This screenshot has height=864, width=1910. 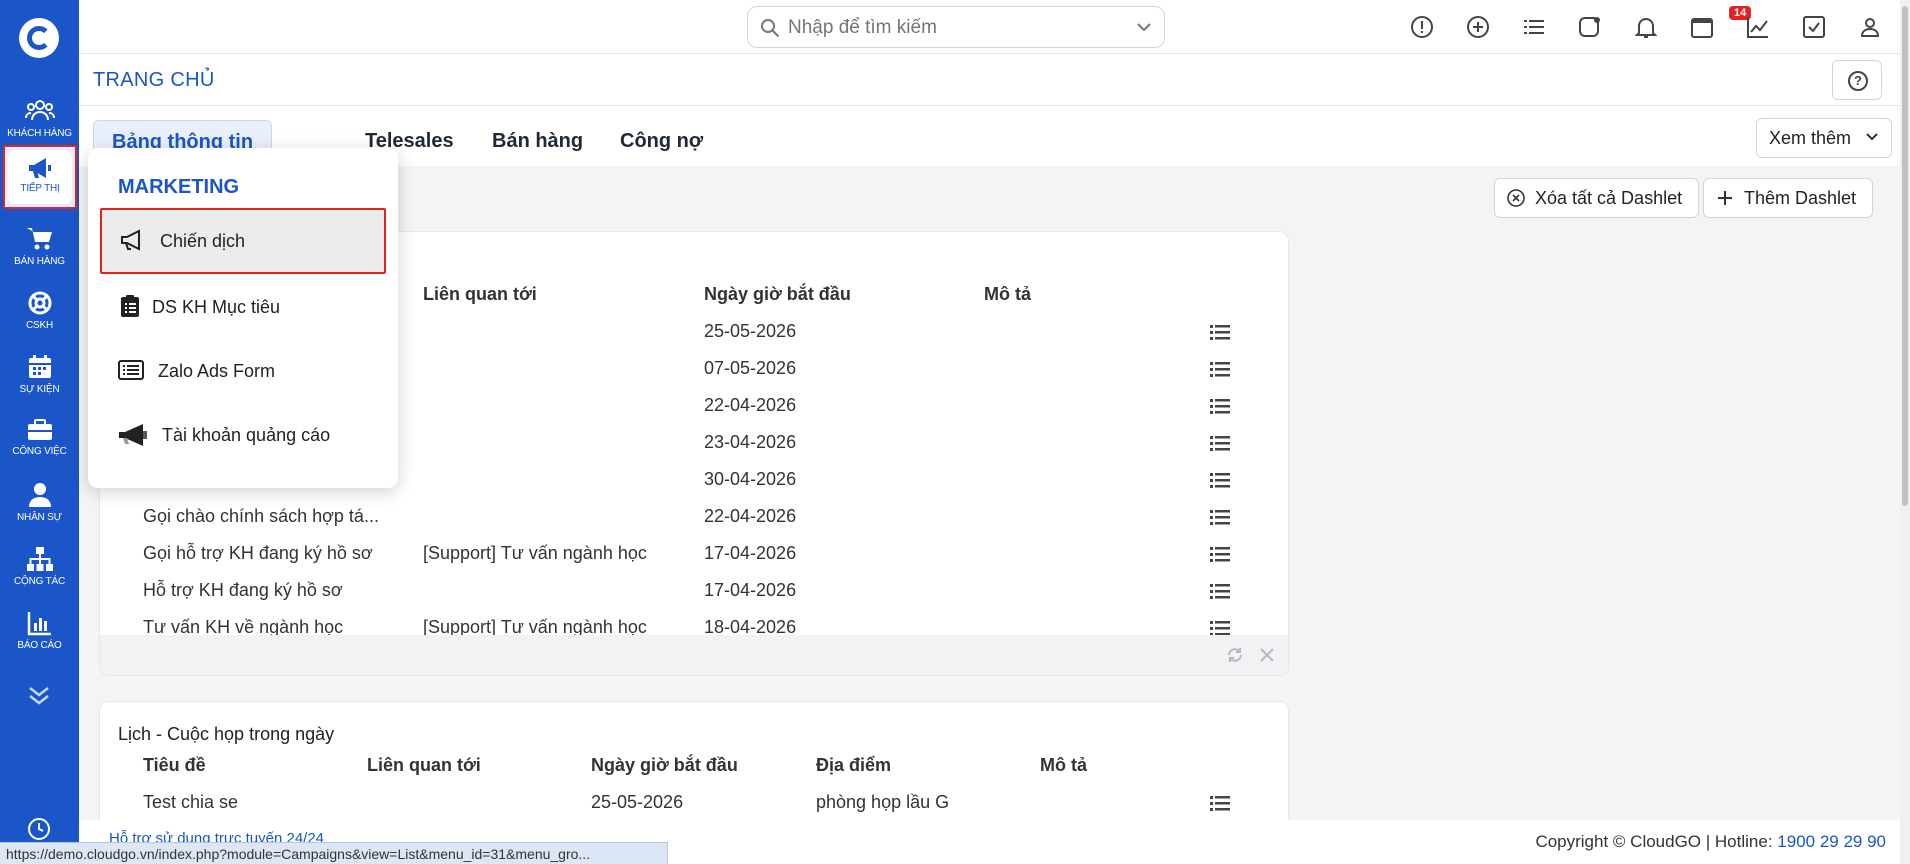 I want to click on clock-icon, so click(x=39, y=829).